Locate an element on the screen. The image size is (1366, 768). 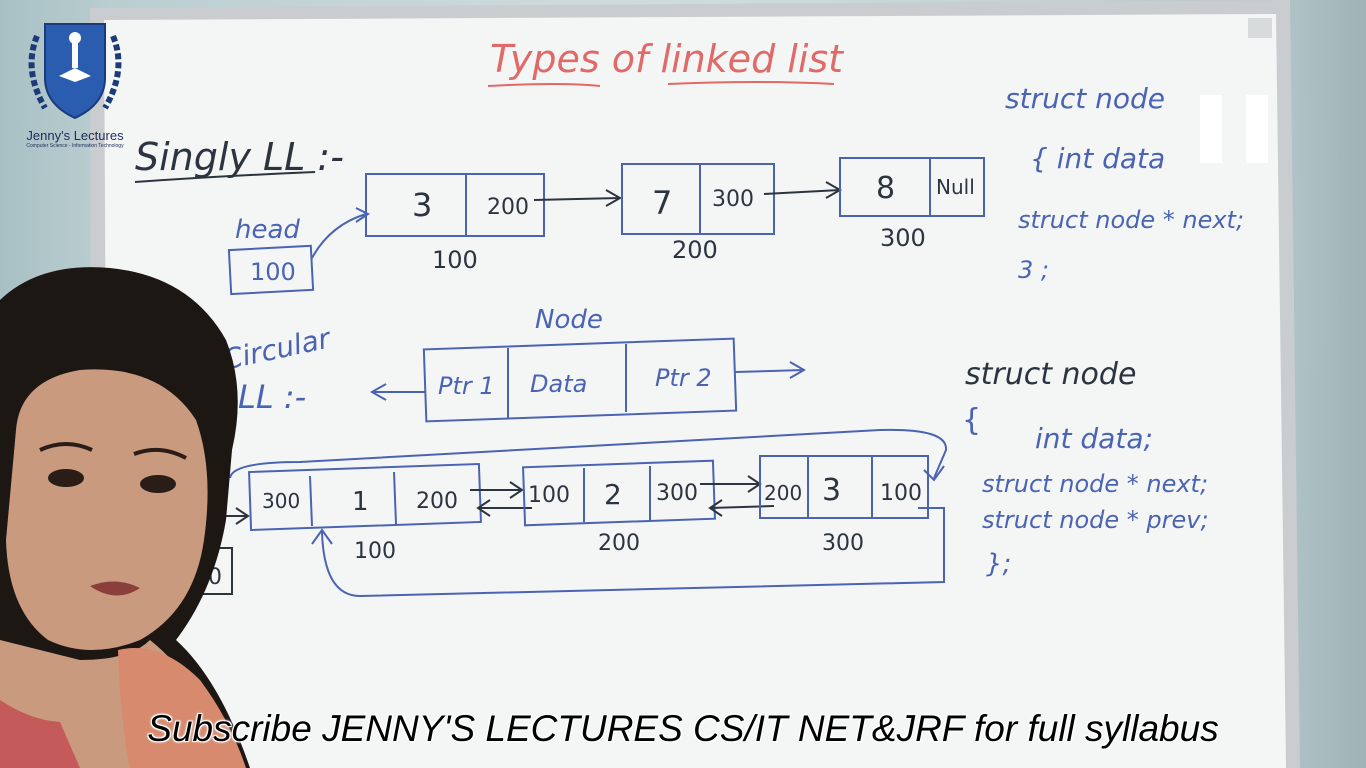
circular-struct-line-2: { is located at coordinates (971, 420).